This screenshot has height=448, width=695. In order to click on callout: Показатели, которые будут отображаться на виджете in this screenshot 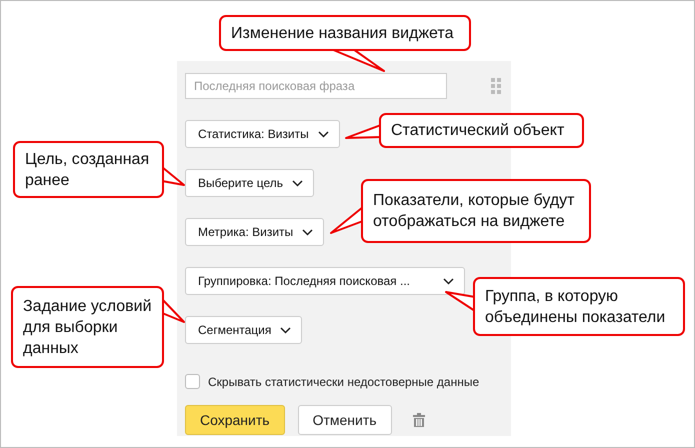, I will do `click(476, 211)`.